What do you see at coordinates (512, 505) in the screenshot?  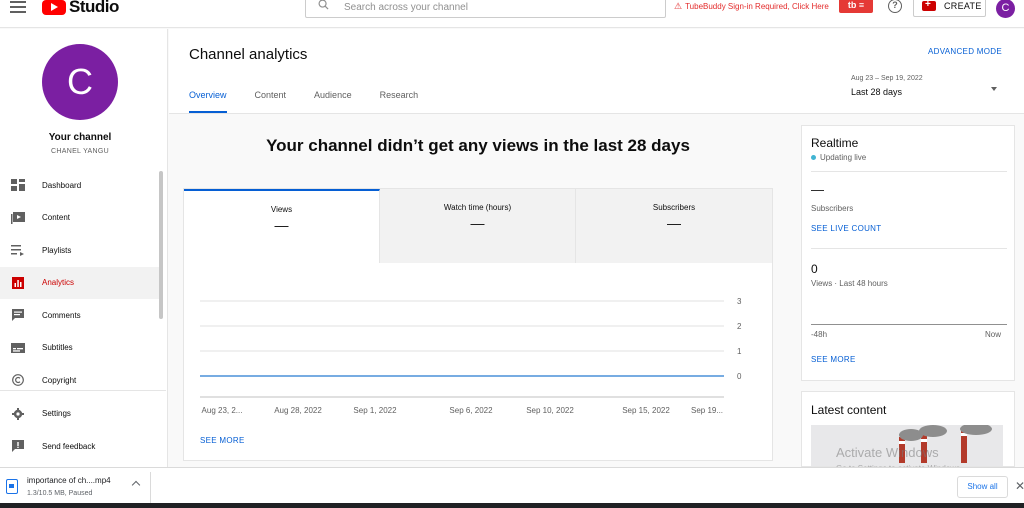 I see `taskbar-strip` at bounding box center [512, 505].